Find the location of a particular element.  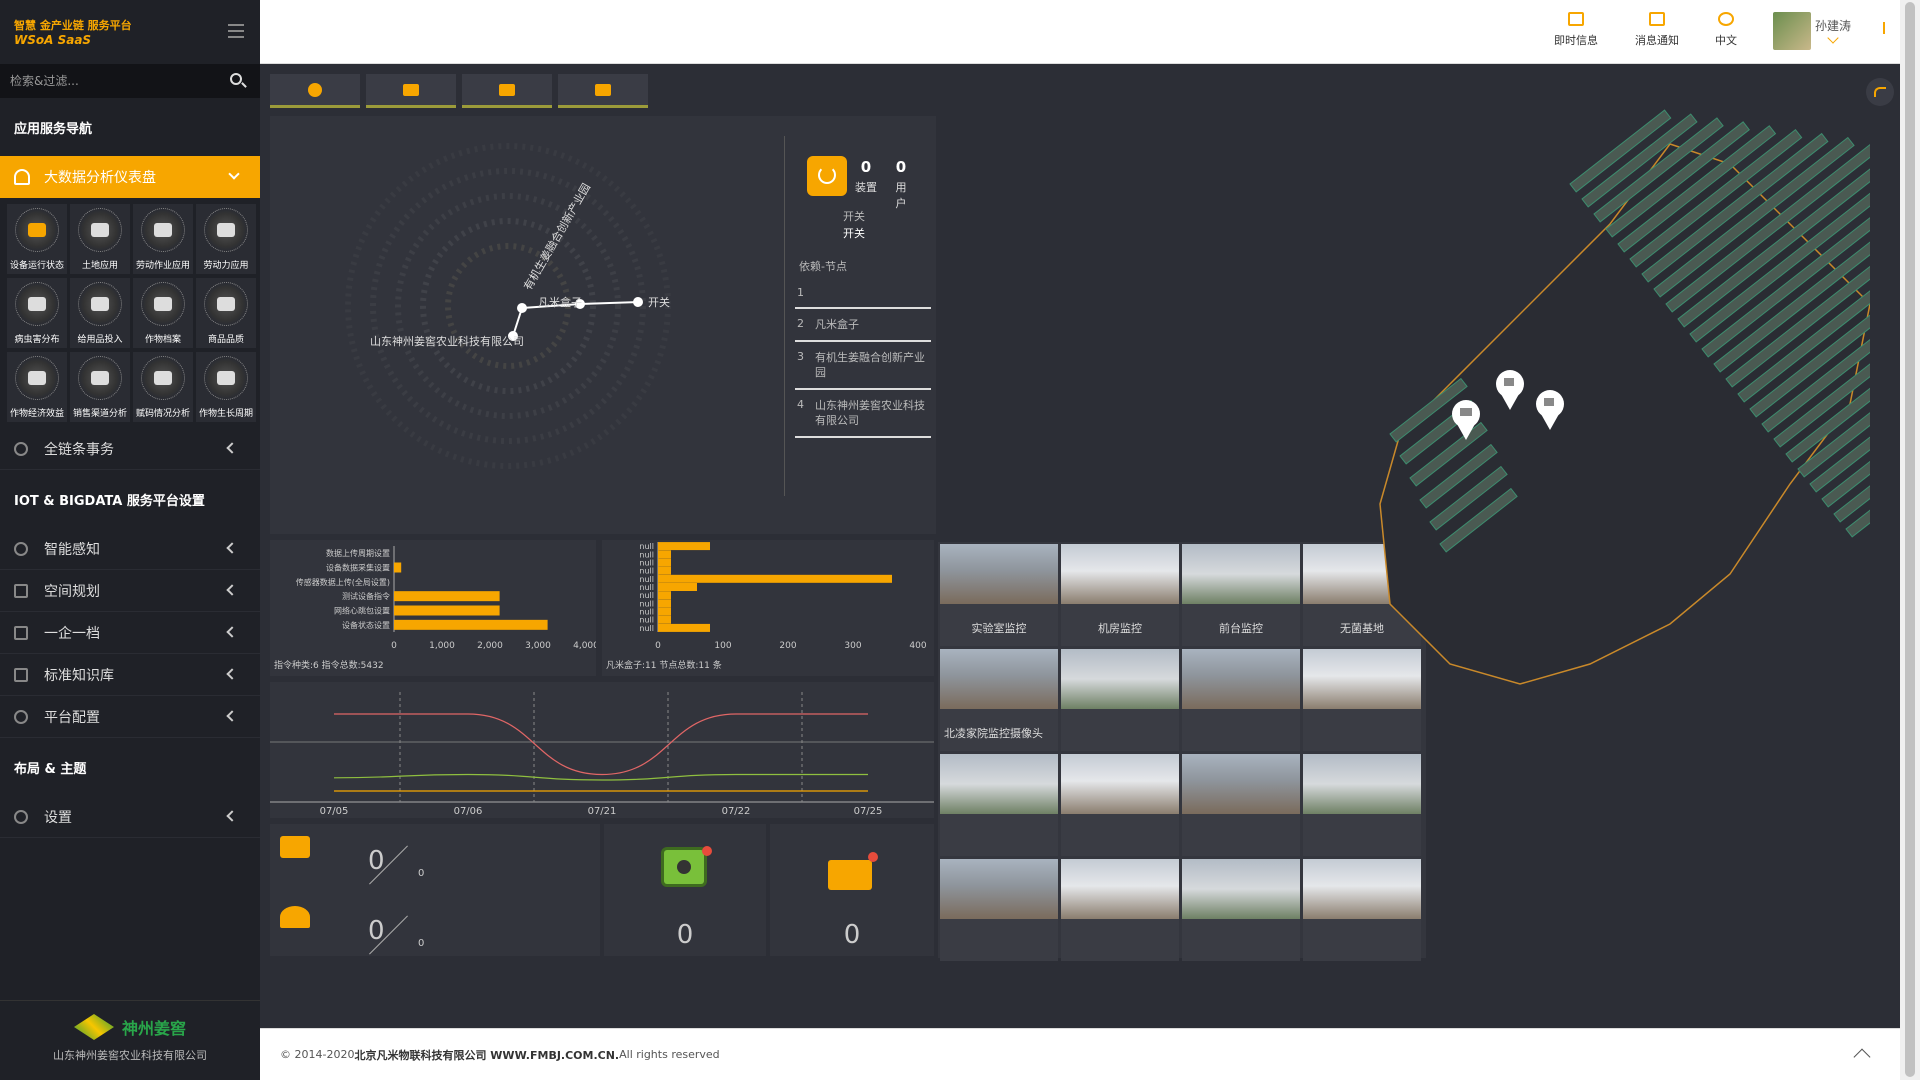

chart-footer: 指令种类:6 指令总数:5432 is located at coordinates (329, 665).